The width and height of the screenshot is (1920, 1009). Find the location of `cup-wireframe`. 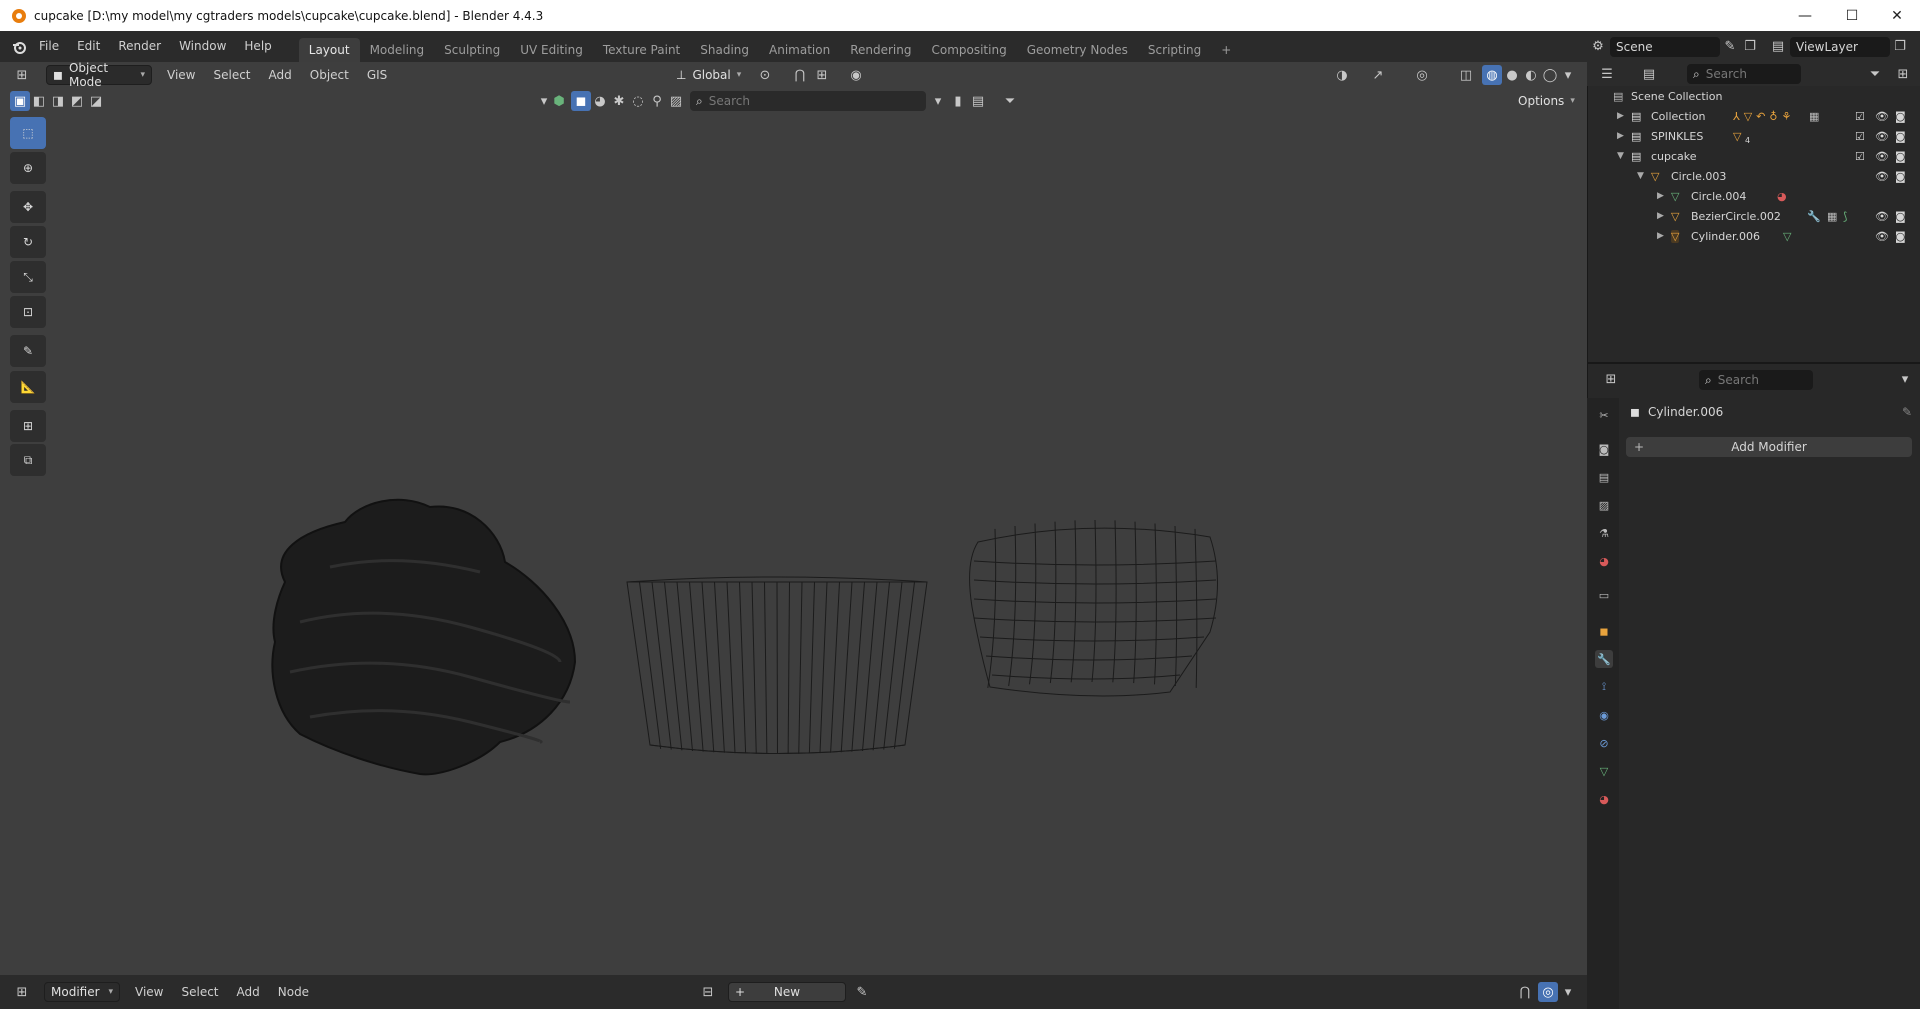

cup-wireframe is located at coordinates (777, 665).